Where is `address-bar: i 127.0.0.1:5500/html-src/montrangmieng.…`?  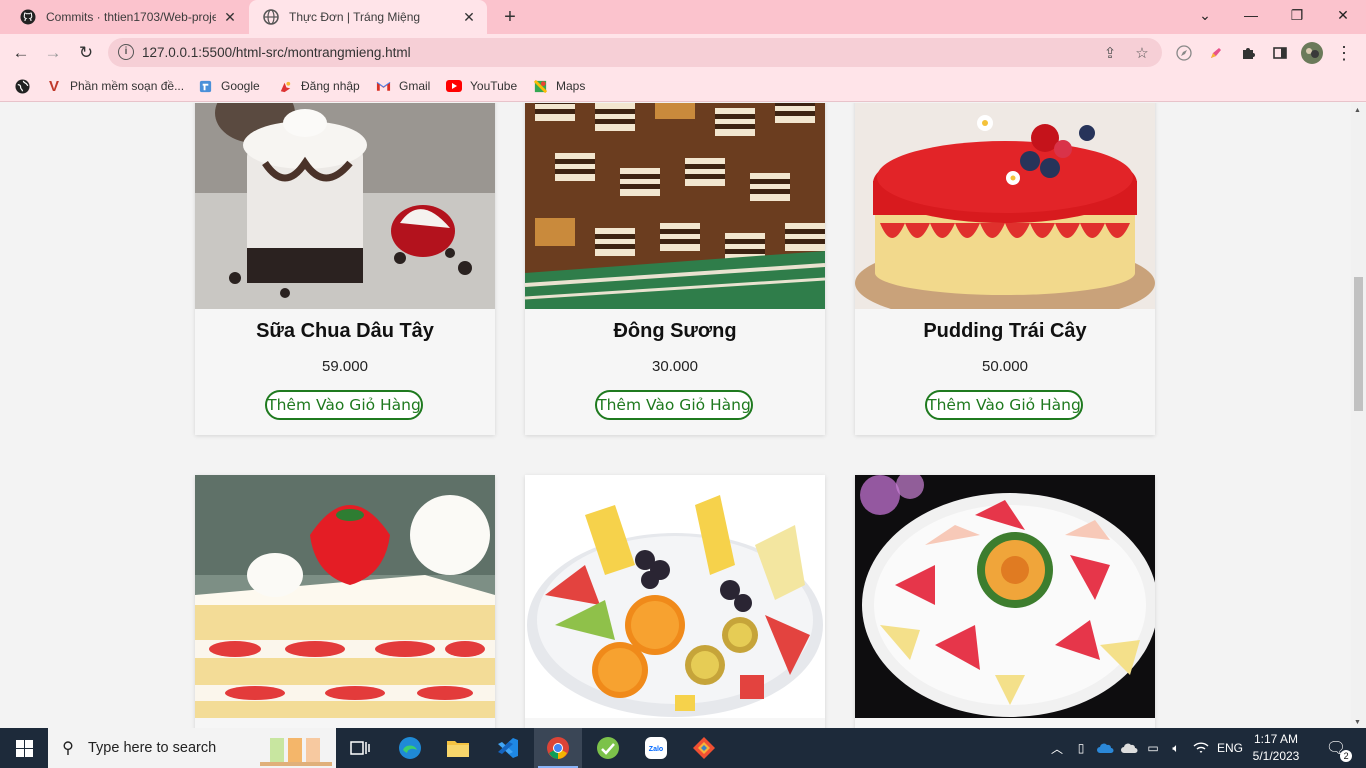 address-bar: i 127.0.0.1:5500/html-src/montrangmieng.… is located at coordinates (635, 52).